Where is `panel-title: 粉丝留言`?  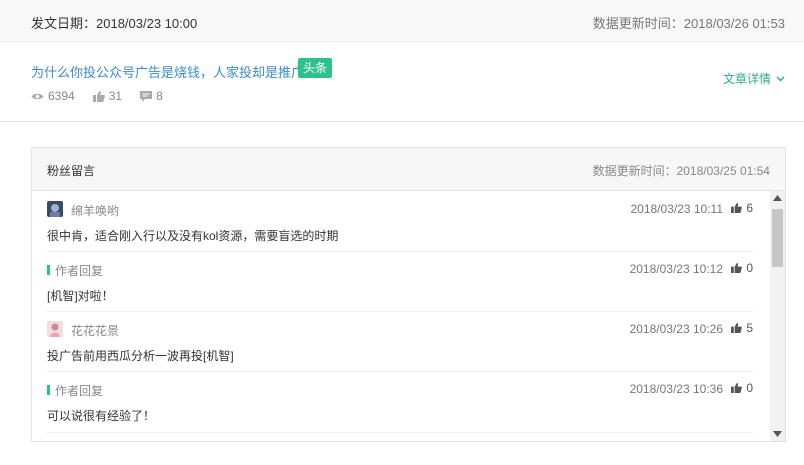 panel-title: 粉丝留言 is located at coordinates (71, 171).